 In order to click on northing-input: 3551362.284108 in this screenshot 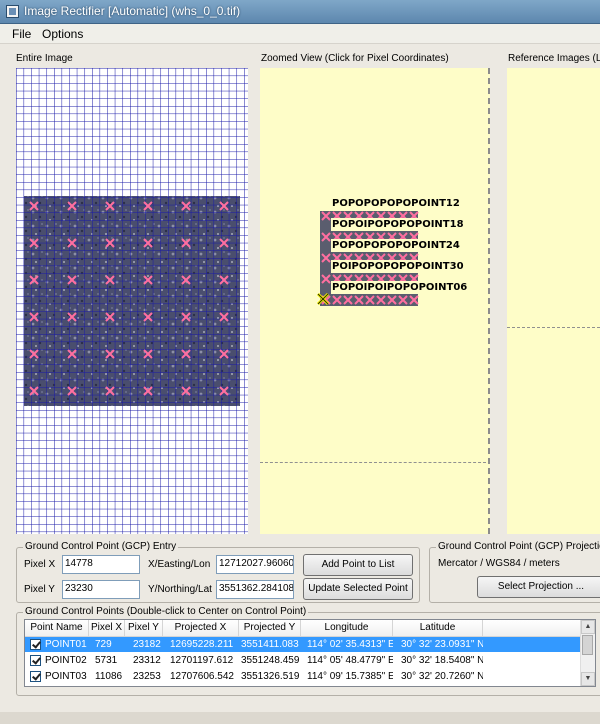, I will do `click(255, 589)`.